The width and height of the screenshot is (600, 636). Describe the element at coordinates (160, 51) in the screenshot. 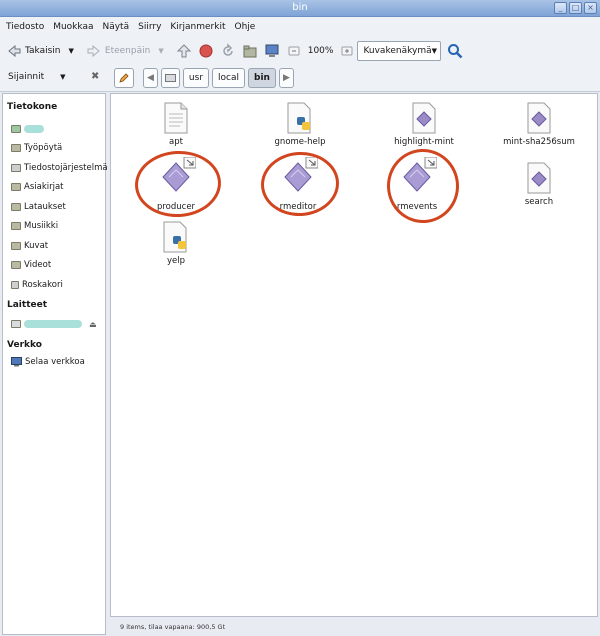

I see `forward-history-dropdown: ▼` at that location.